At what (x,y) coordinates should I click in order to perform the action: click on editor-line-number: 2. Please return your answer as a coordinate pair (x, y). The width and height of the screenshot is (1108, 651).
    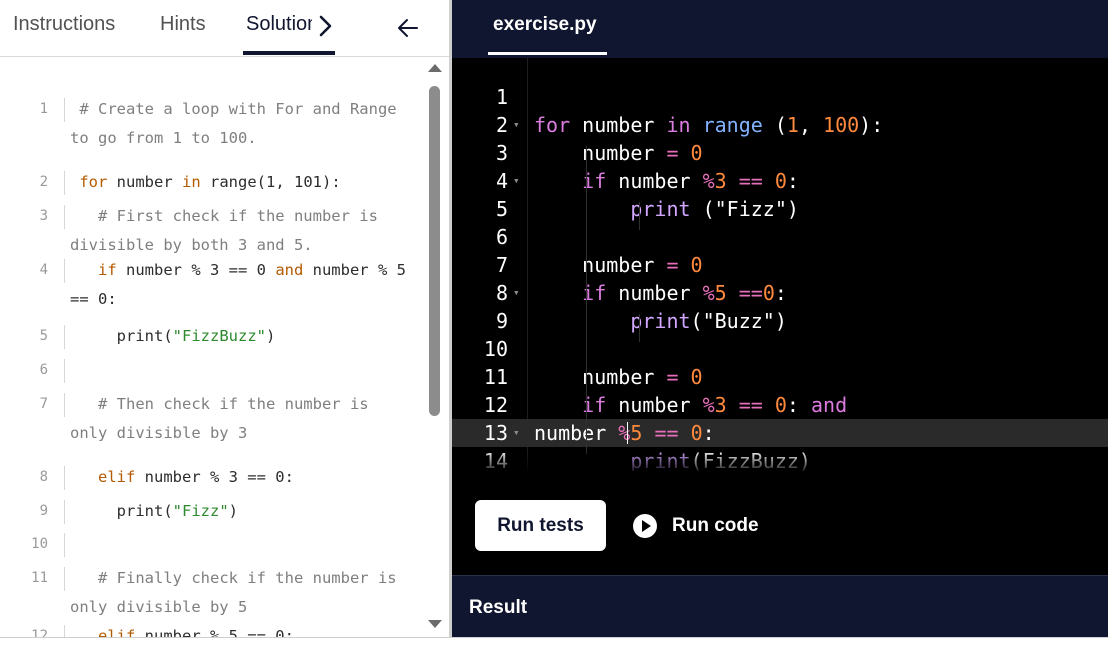
    Looking at the image, I should click on (501, 125).